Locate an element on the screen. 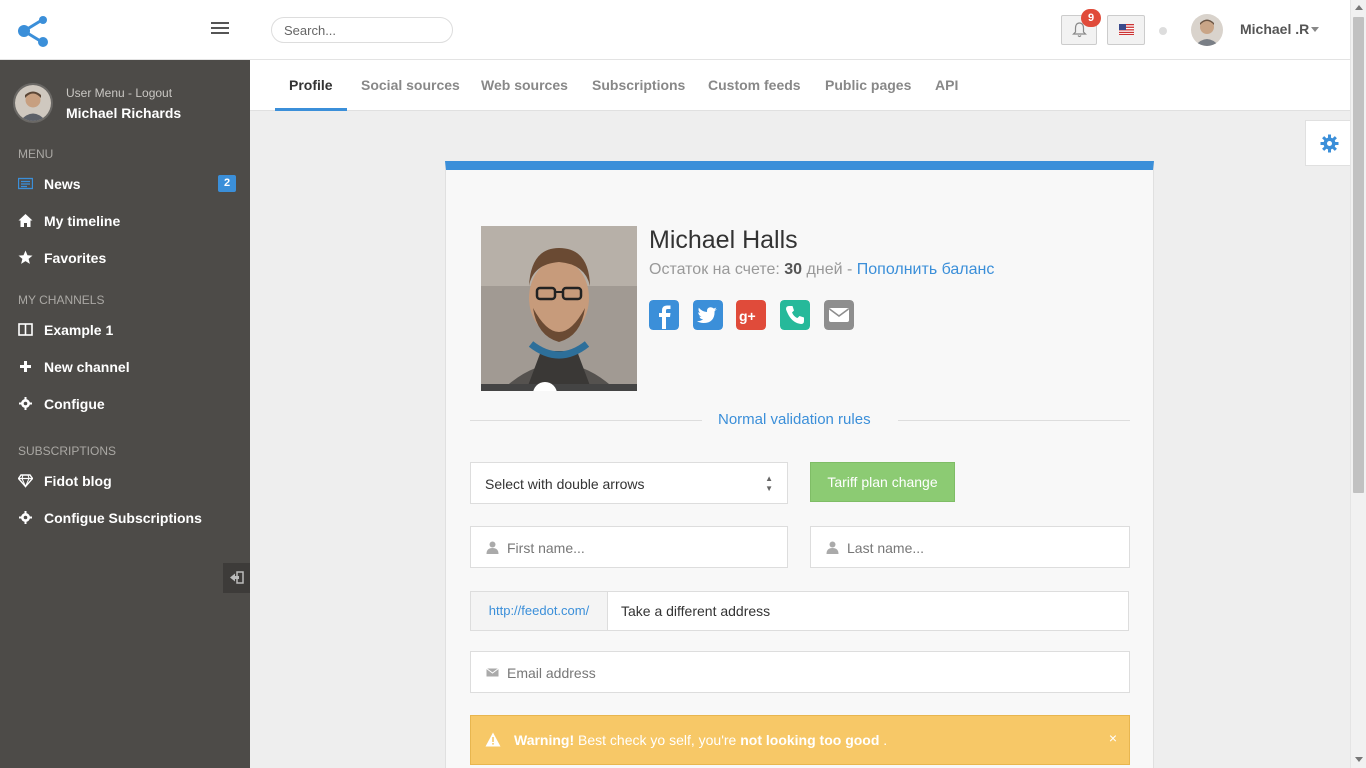 Image resolution: width=1366 pixels, height=768 pixels. tab-public-pages: Public pages is located at coordinates (868, 85).